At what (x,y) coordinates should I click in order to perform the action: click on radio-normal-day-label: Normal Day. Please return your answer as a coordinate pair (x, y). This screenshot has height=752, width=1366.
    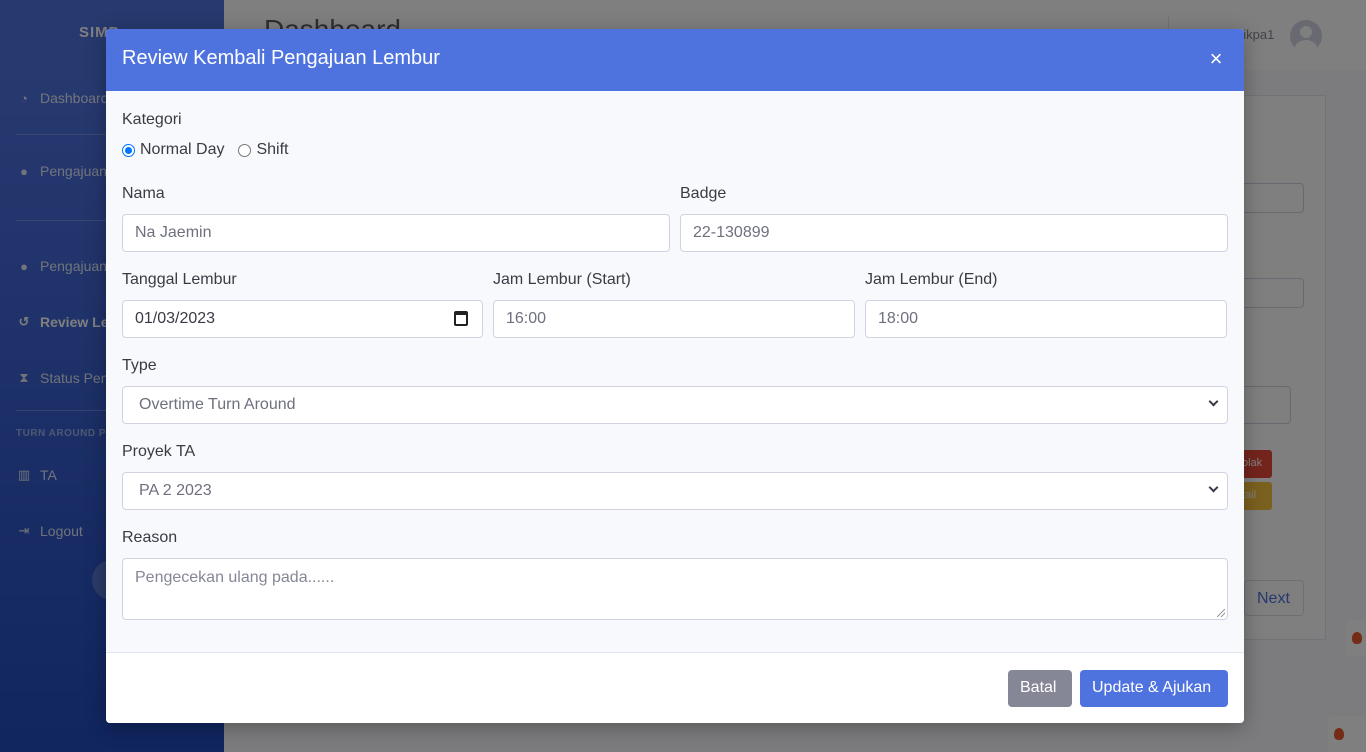
    Looking at the image, I should click on (182, 150).